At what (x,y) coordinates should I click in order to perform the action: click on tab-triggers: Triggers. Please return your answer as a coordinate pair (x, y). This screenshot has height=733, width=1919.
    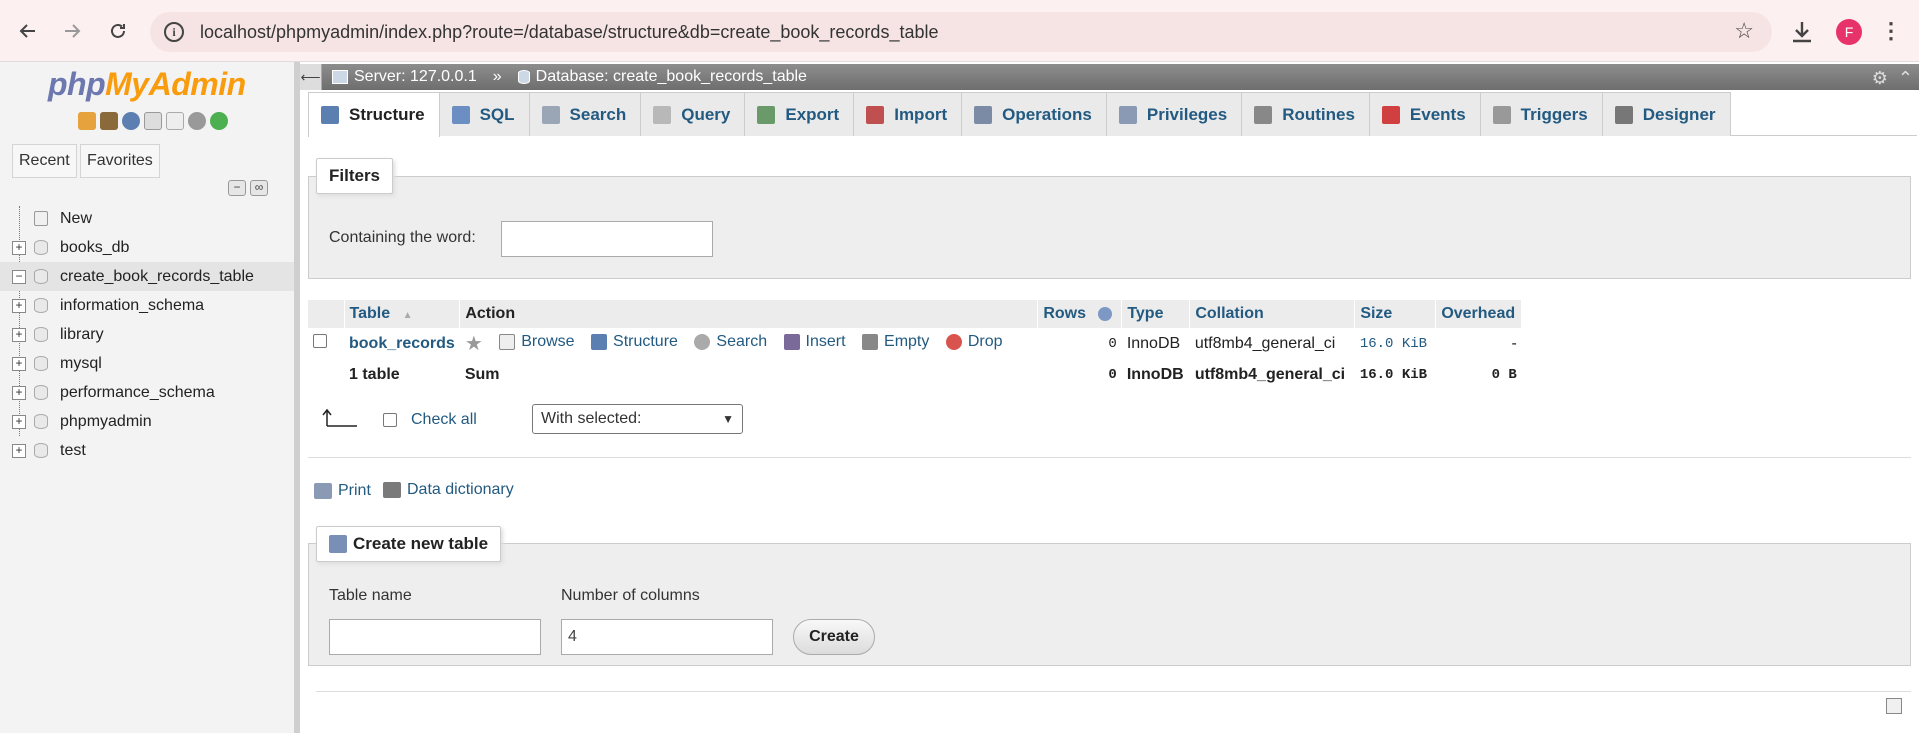
    Looking at the image, I should click on (1541, 114).